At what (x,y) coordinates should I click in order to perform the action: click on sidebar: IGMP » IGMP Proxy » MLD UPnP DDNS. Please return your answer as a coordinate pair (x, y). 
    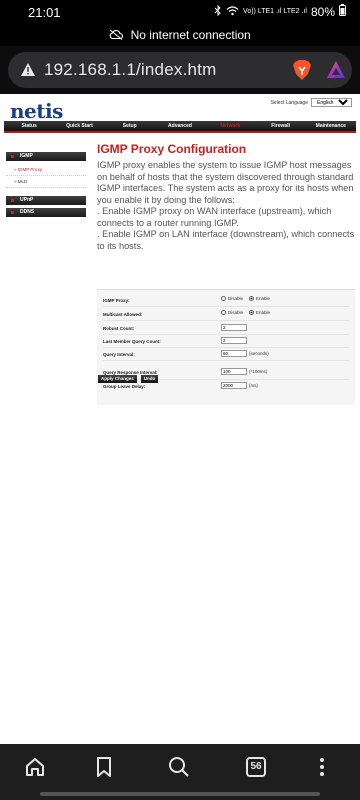
    Looking at the image, I should click on (46, 186).